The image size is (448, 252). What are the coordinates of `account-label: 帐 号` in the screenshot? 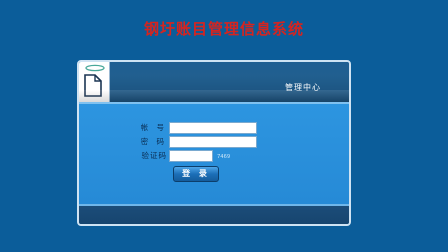 It's located at (153, 127).